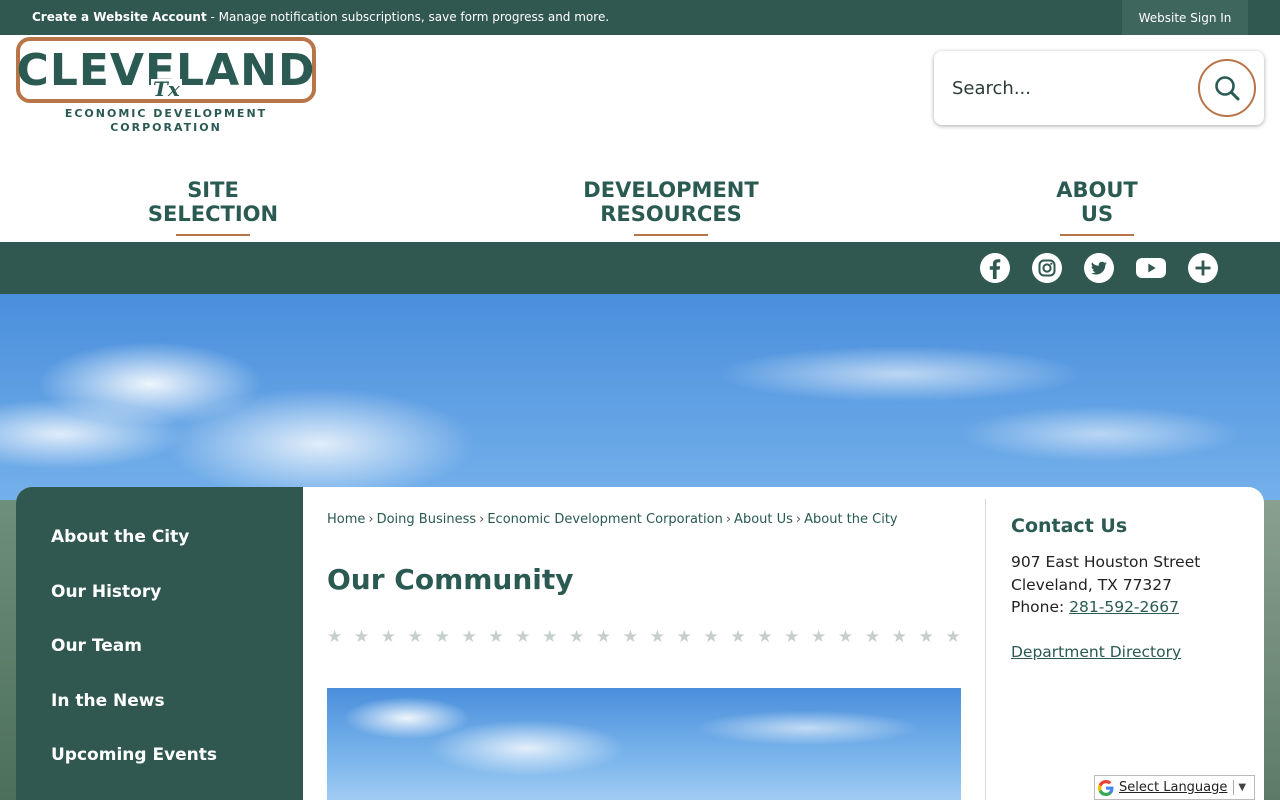 This screenshot has height=800, width=1280. What do you see at coordinates (166, 127) in the screenshot?
I see `logo-subtitle-line2: CORPORATION` at bounding box center [166, 127].